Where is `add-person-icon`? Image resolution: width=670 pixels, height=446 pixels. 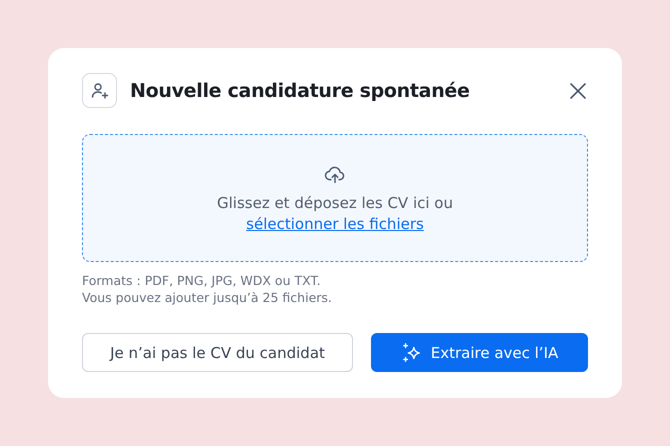
add-person-icon is located at coordinates (99, 90).